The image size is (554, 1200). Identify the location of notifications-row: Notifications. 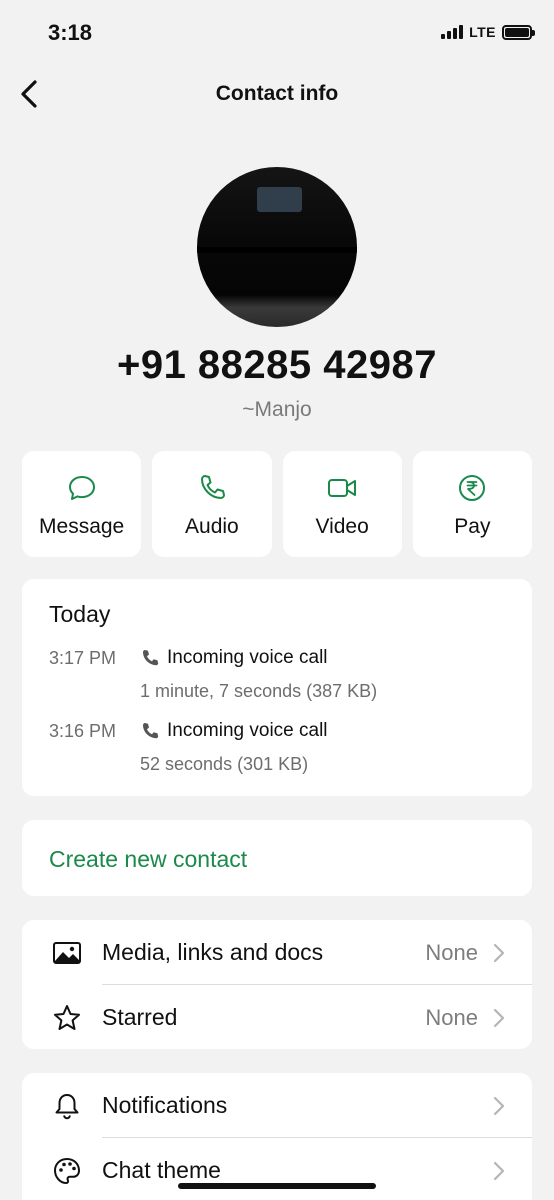
(277, 1105).